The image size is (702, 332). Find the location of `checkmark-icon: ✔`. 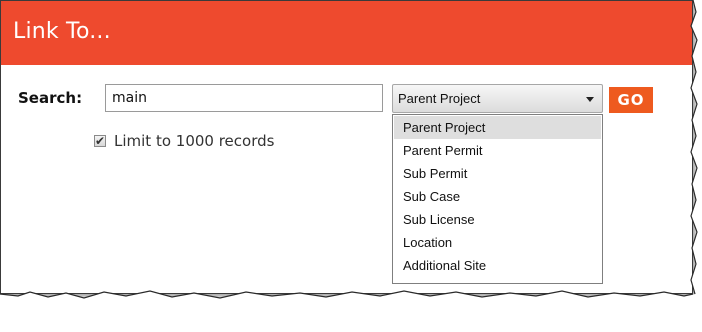

checkmark-icon: ✔ is located at coordinates (100, 141).